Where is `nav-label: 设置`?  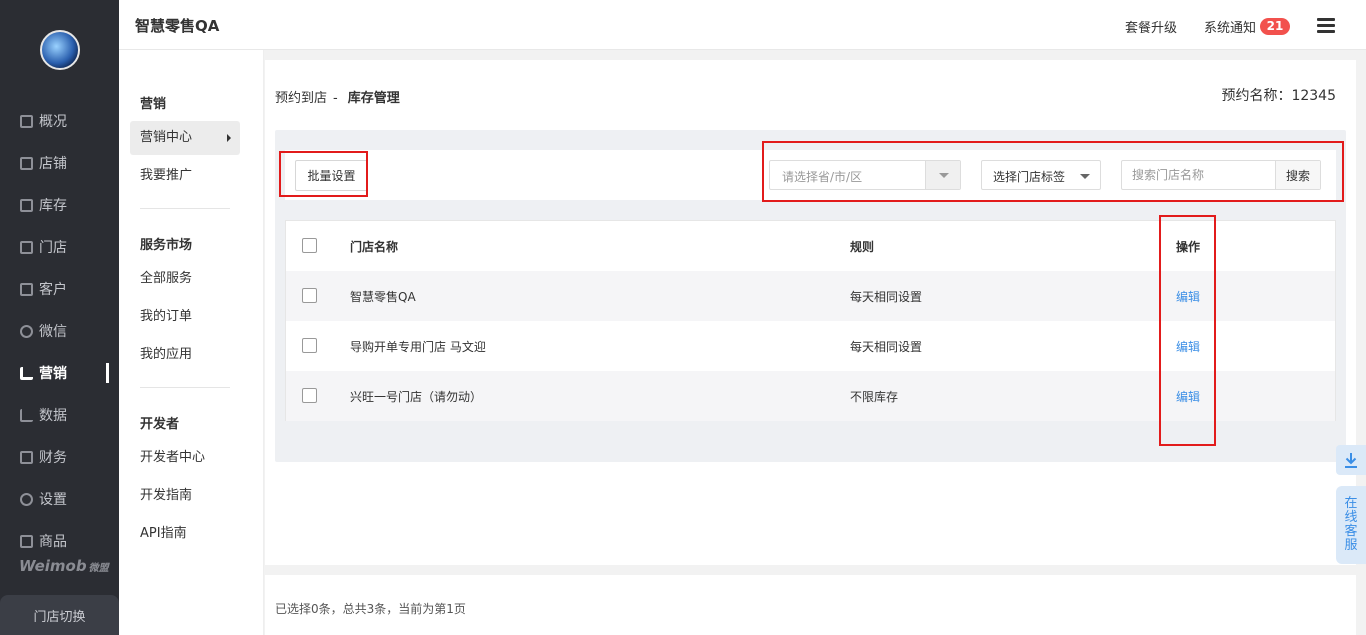 nav-label: 设置 is located at coordinates (53, 500).